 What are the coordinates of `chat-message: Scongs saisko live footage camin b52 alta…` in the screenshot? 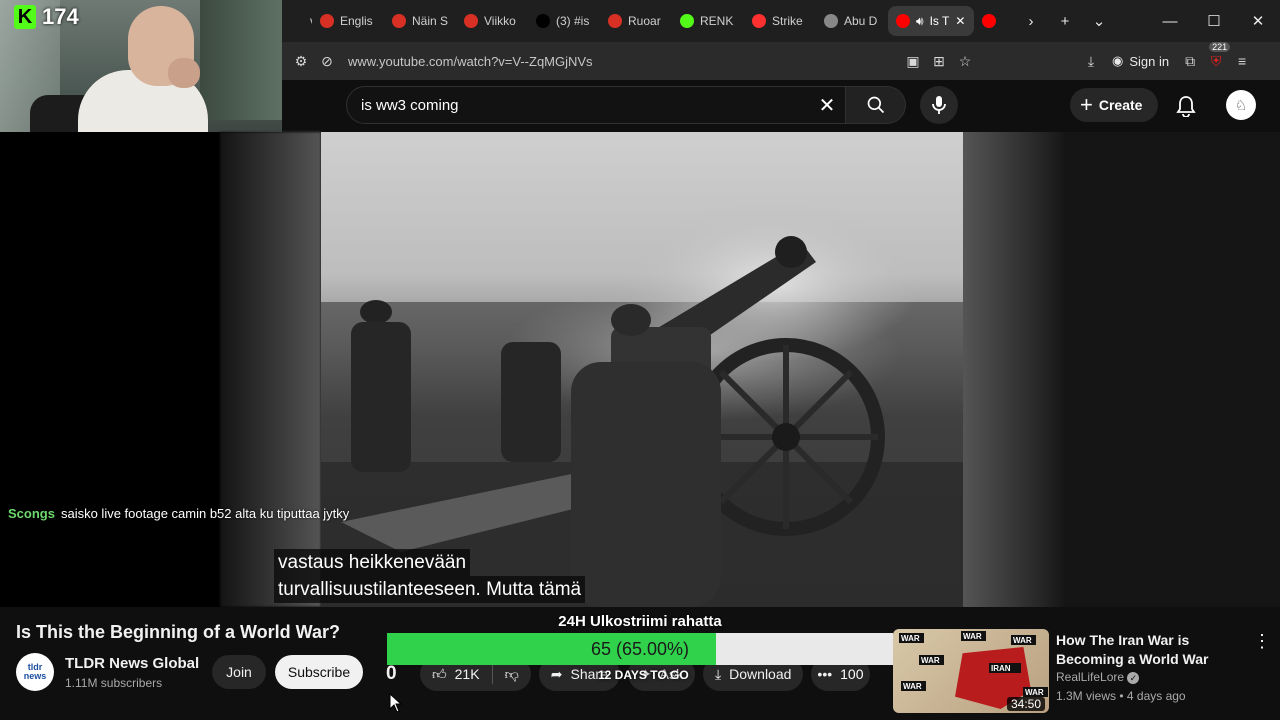 It's located at (178, 513).